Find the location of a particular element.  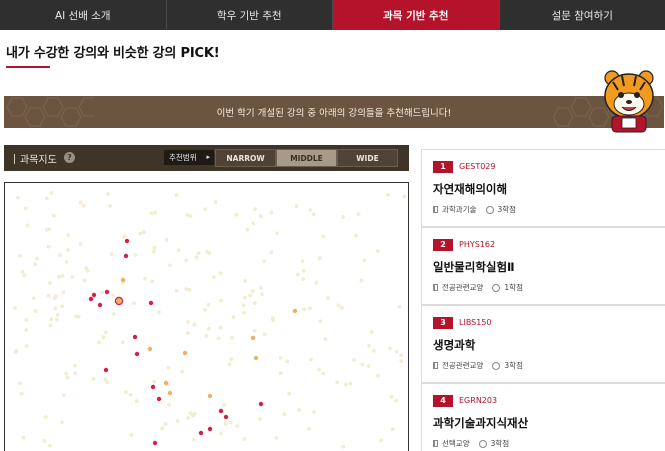

tab-survey: 설문 참여하기 is located at coordinates (582, 15).